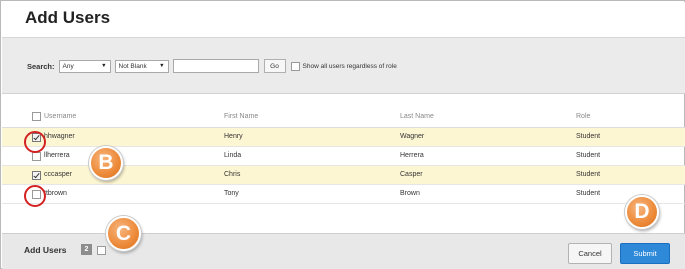 Image resolution: width=685 pixels, height=269 pixels. Describe the element at coordinates (343, 251) in the screenshot. I see `footer-bar: Add Users 2 Cancel Submit` at that location.